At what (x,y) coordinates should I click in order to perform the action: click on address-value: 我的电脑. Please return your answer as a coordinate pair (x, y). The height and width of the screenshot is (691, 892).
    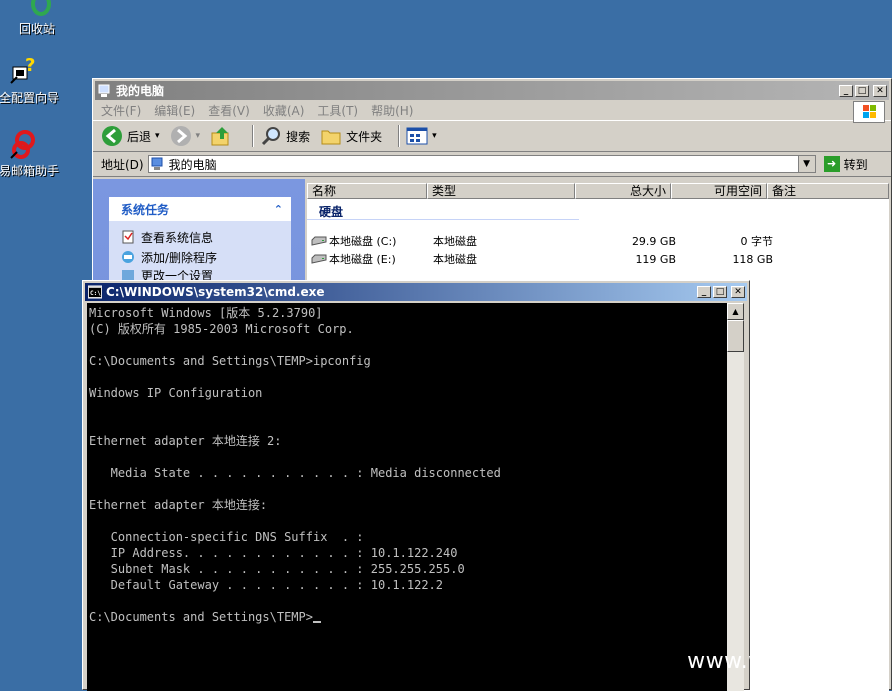
    Looking at the image, I should click on (192, 164).